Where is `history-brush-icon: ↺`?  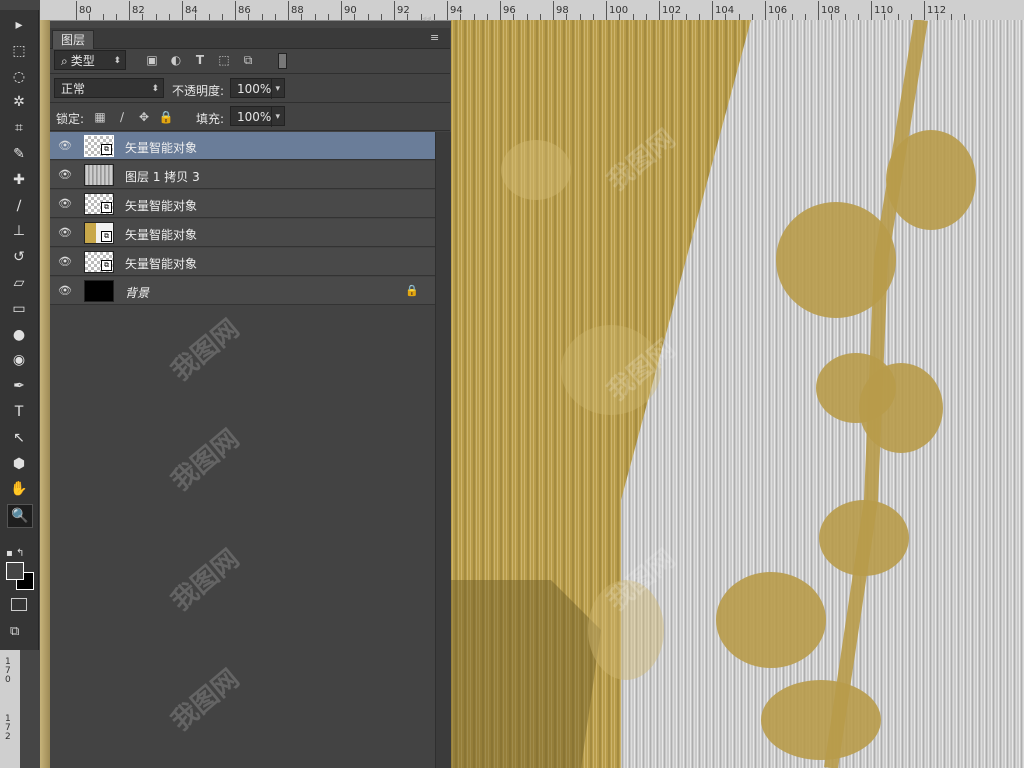 history-brush-icon: ↺ is located at coordinates (19, 257).